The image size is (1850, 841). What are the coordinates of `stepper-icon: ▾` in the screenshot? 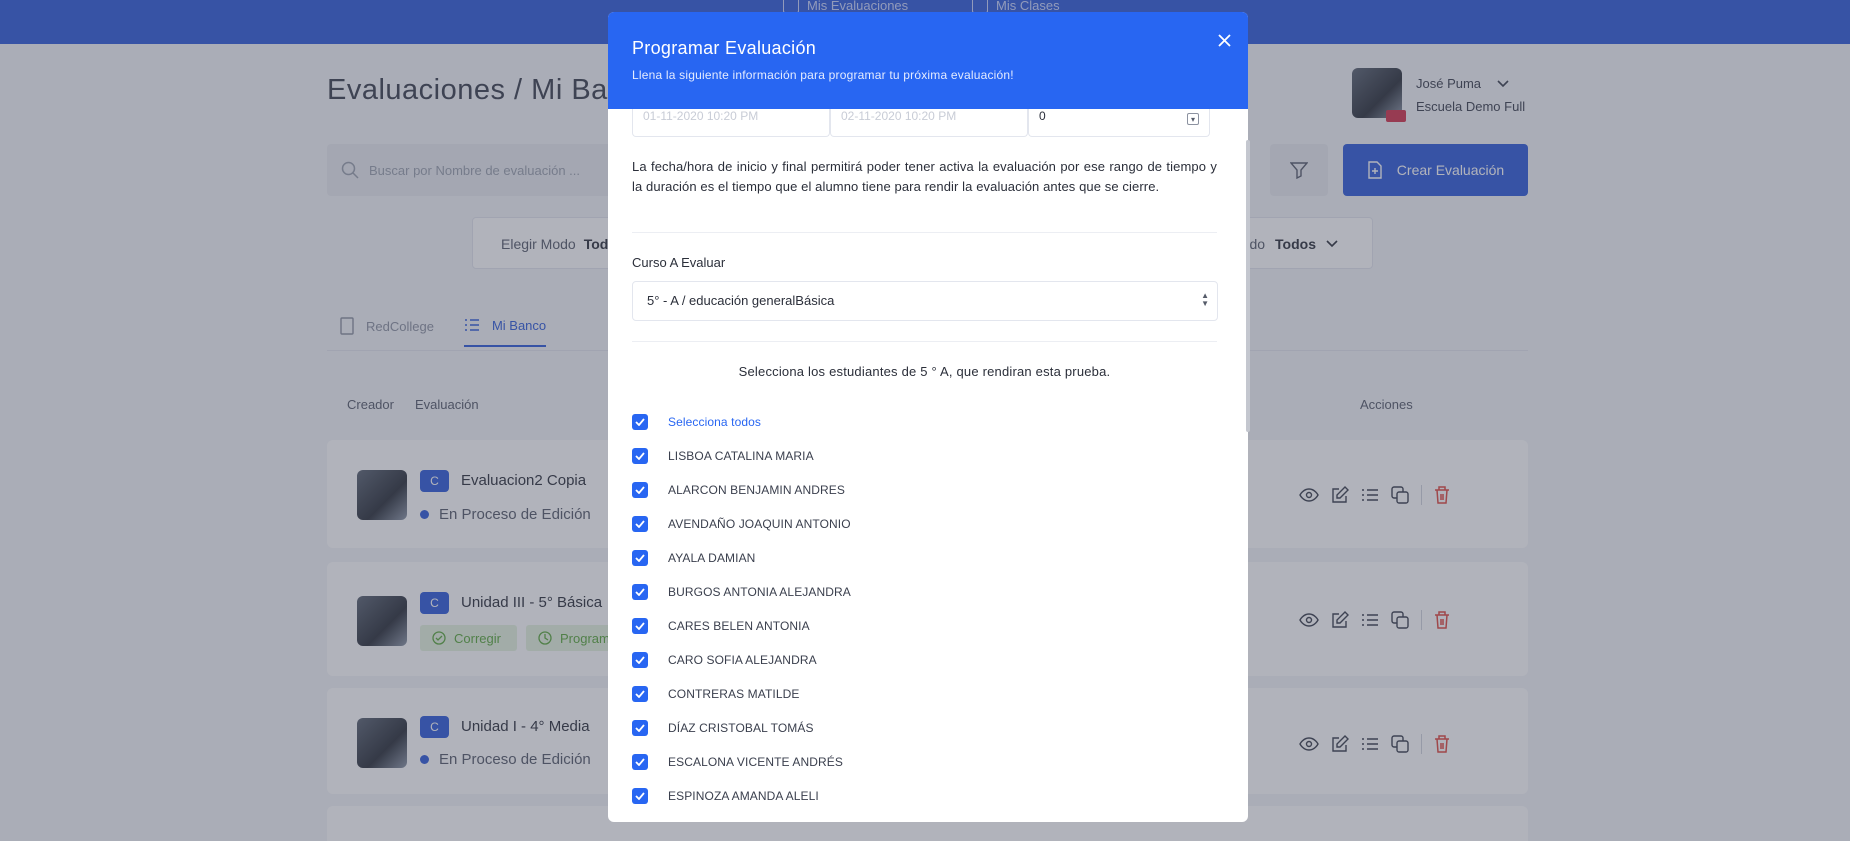 It's located at (1193, 119).